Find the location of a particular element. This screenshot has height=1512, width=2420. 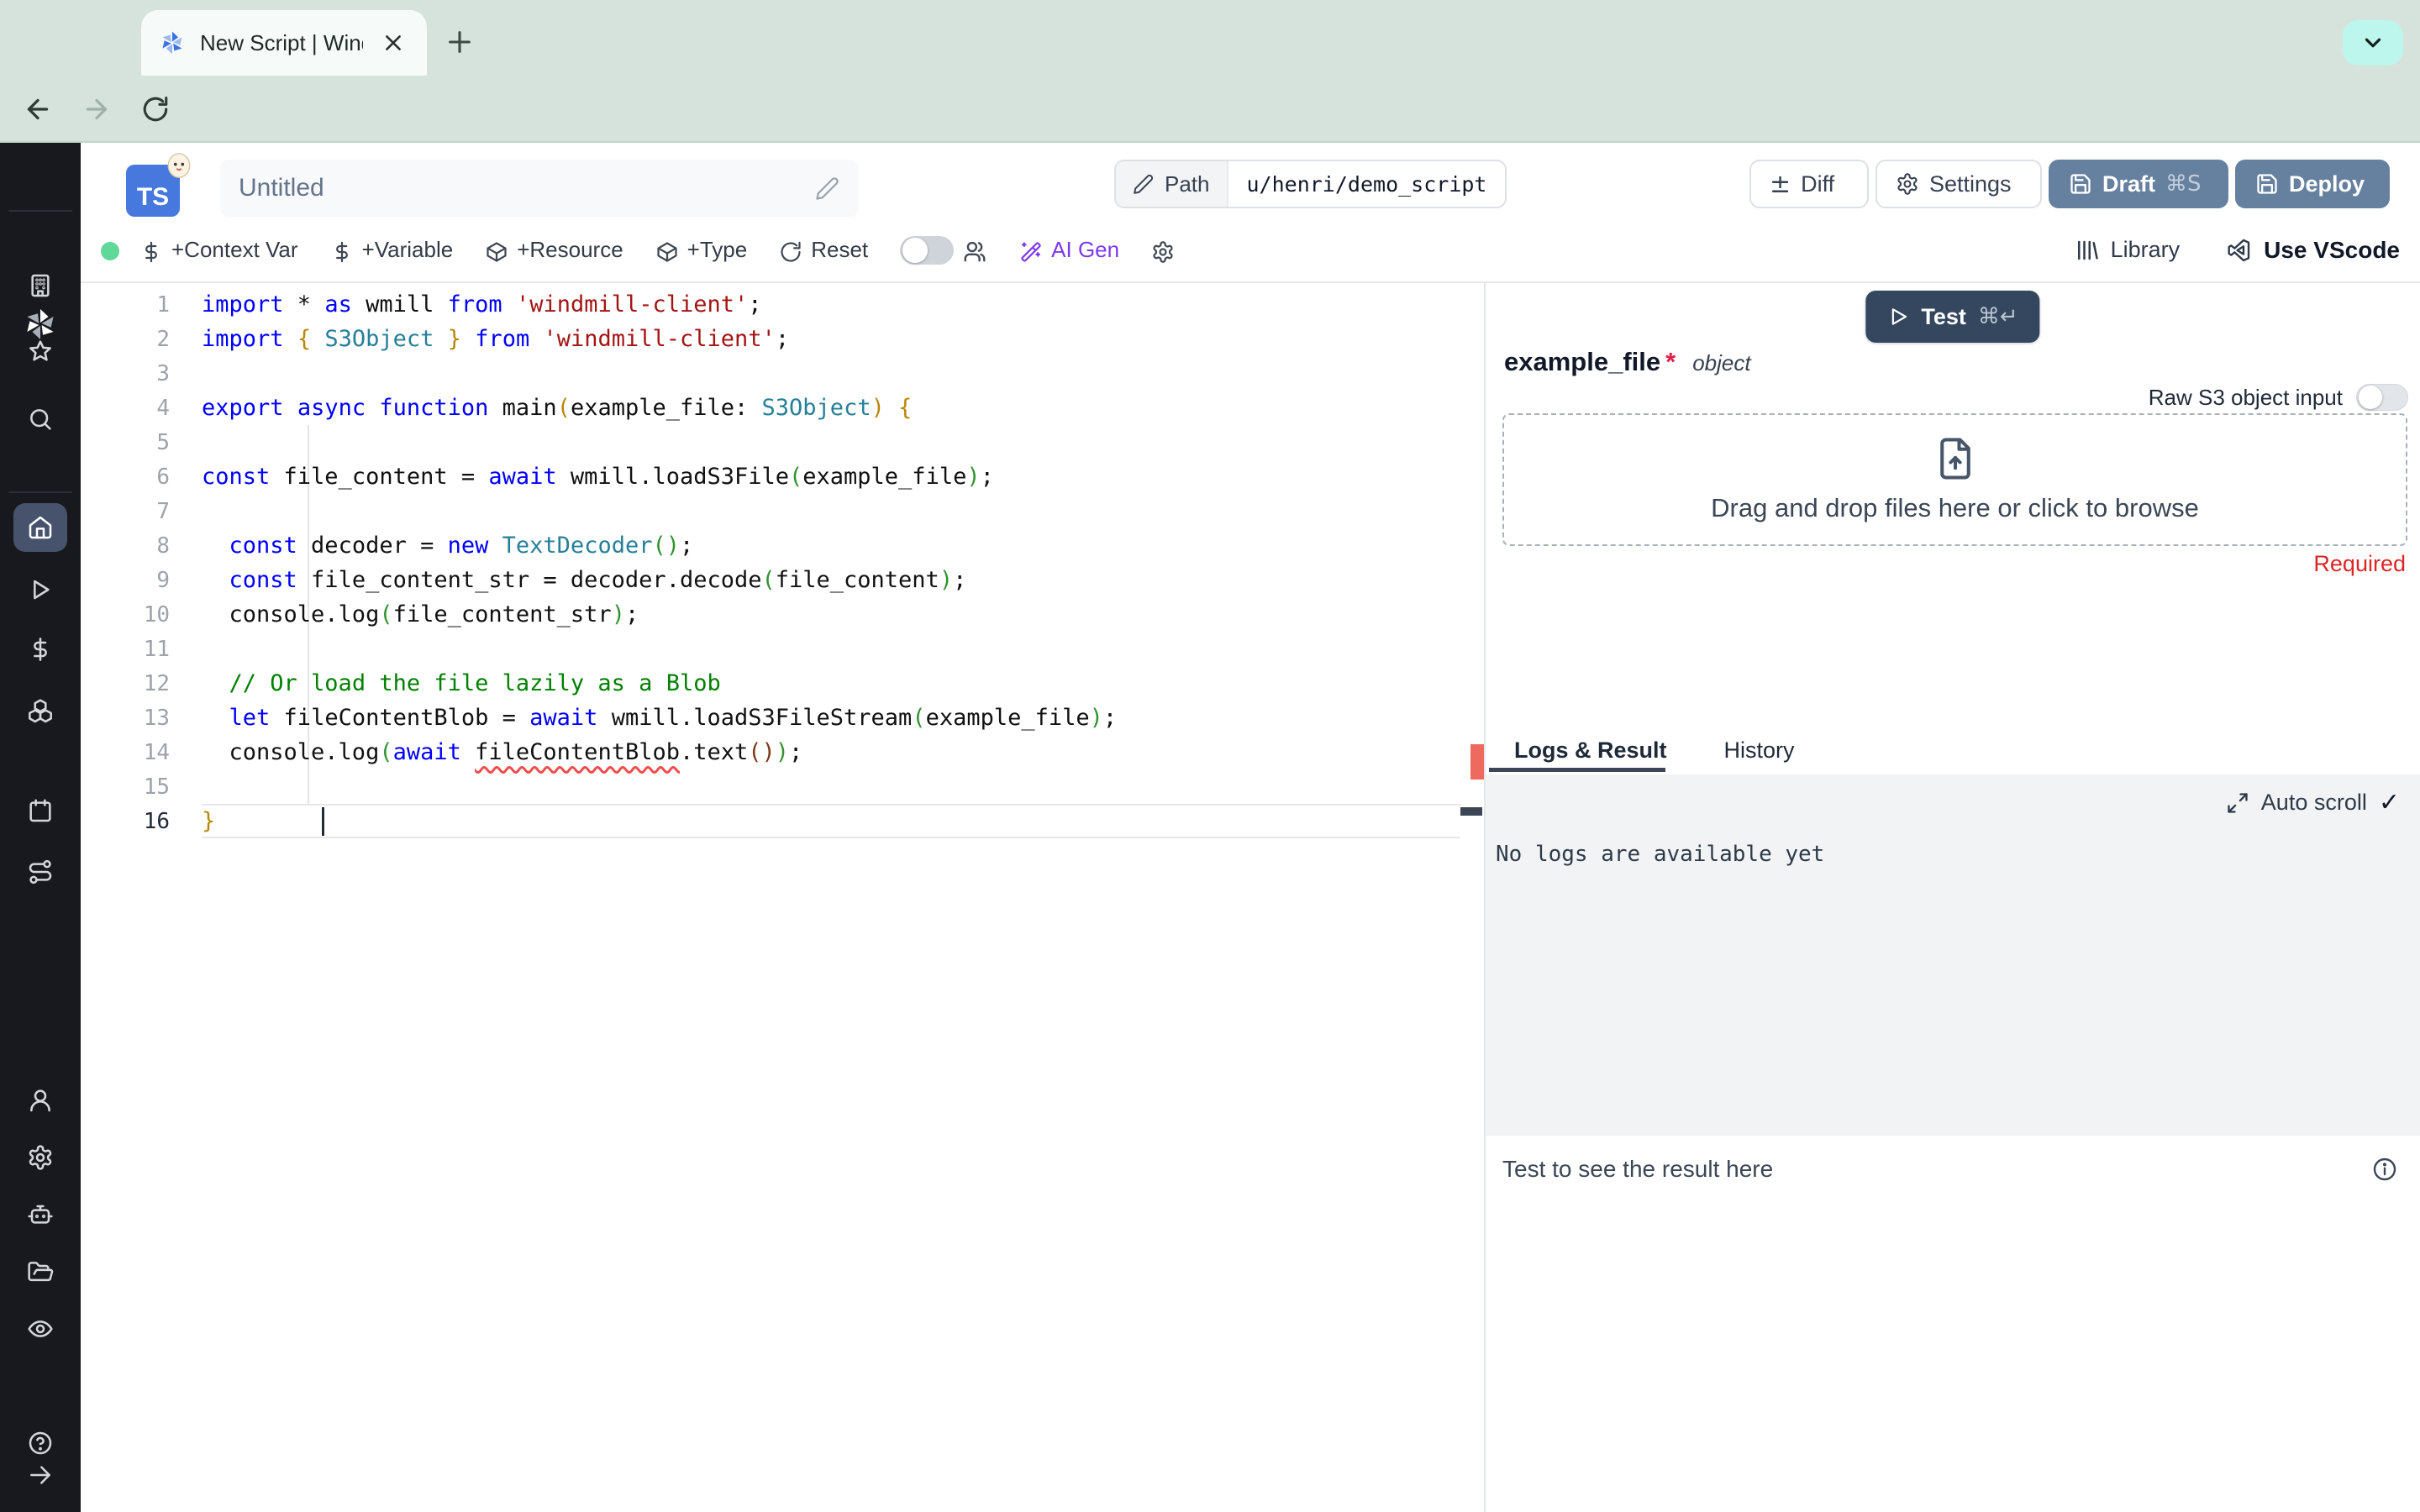

overview-ruler-cursor-marker is located at coordinates (1471, 811).